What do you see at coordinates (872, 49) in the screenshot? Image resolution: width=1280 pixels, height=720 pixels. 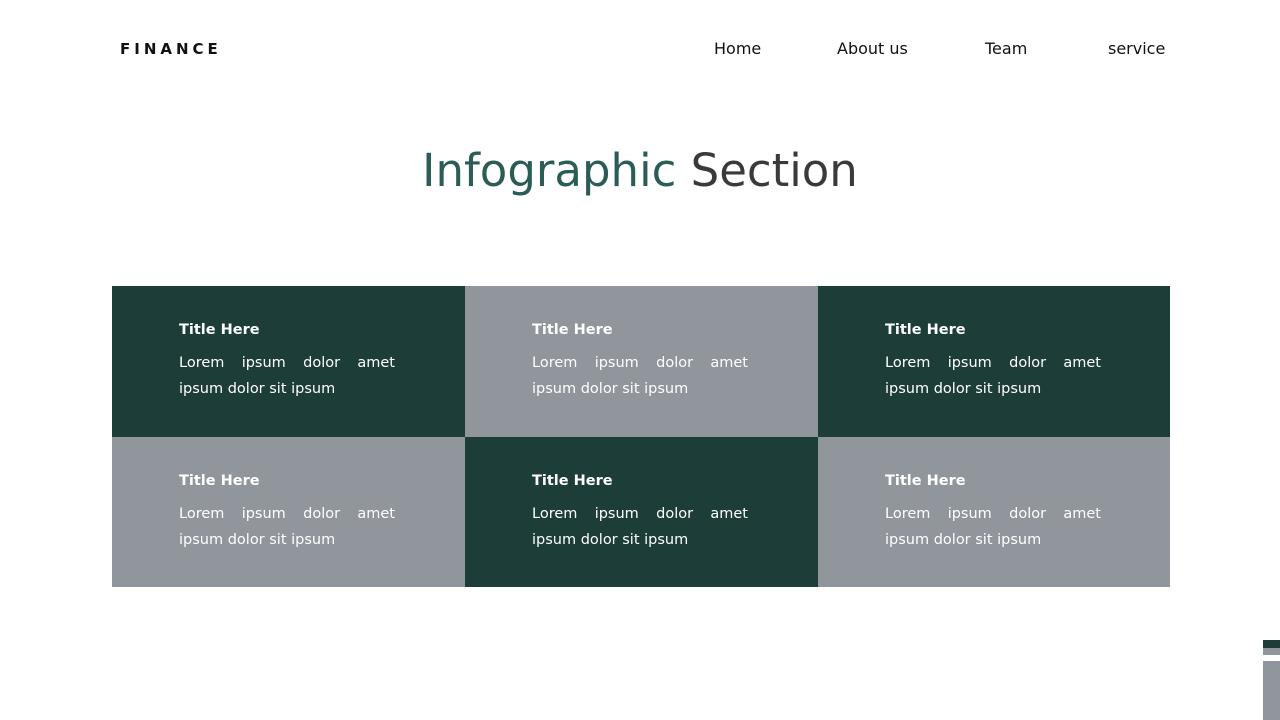 I see `nav-about-us: About us` at bounding box center [872, 49].